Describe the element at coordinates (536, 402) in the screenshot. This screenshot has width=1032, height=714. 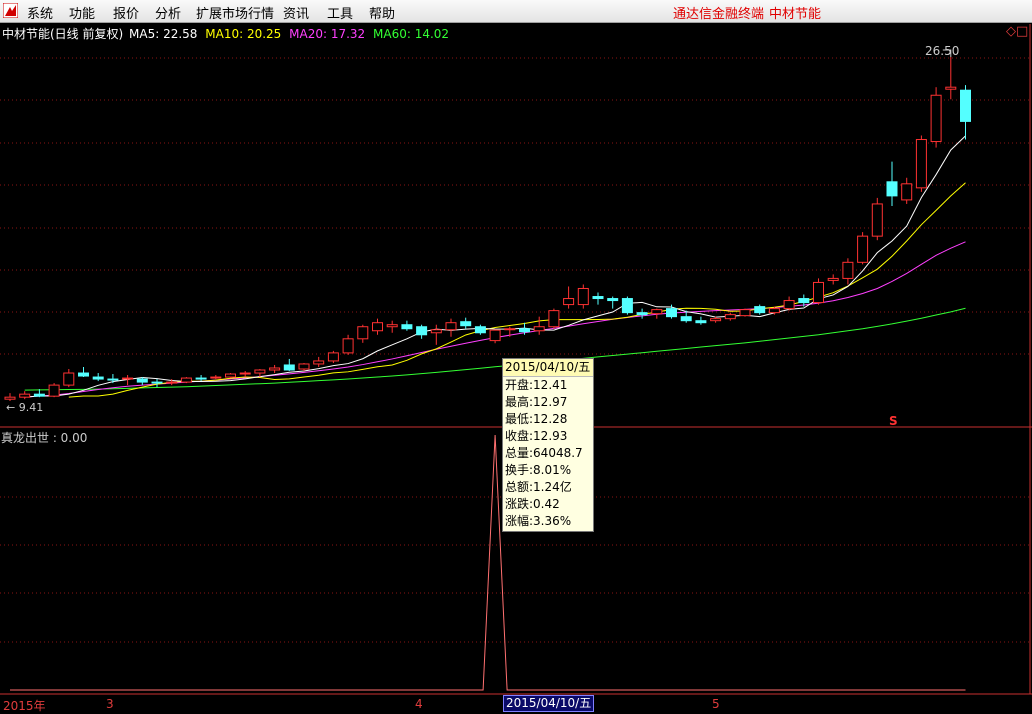
I see `tooltip-high: 最高:12.97` at that location.